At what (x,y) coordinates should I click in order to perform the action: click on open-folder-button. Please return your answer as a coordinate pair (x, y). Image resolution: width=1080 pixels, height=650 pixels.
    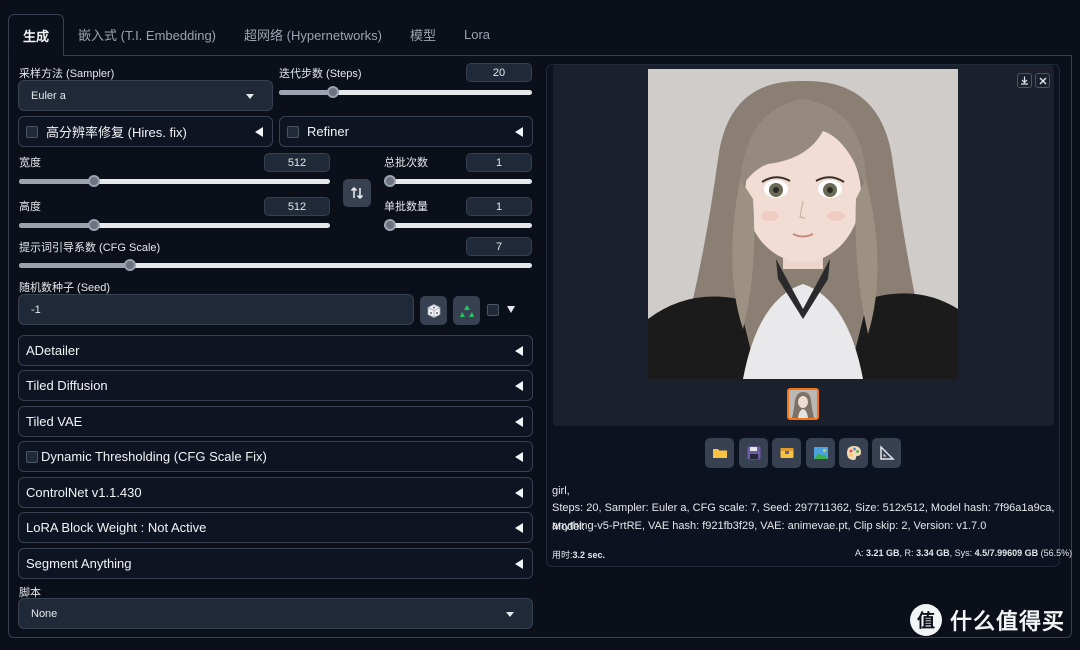
    Looking at the image, I should click on (719, 453).